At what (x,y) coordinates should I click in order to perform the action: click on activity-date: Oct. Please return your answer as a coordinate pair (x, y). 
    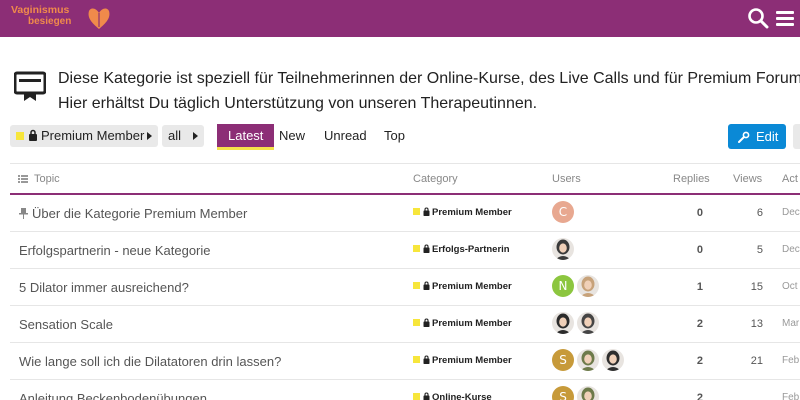
    Looking at the image, I should click on (790, 286).